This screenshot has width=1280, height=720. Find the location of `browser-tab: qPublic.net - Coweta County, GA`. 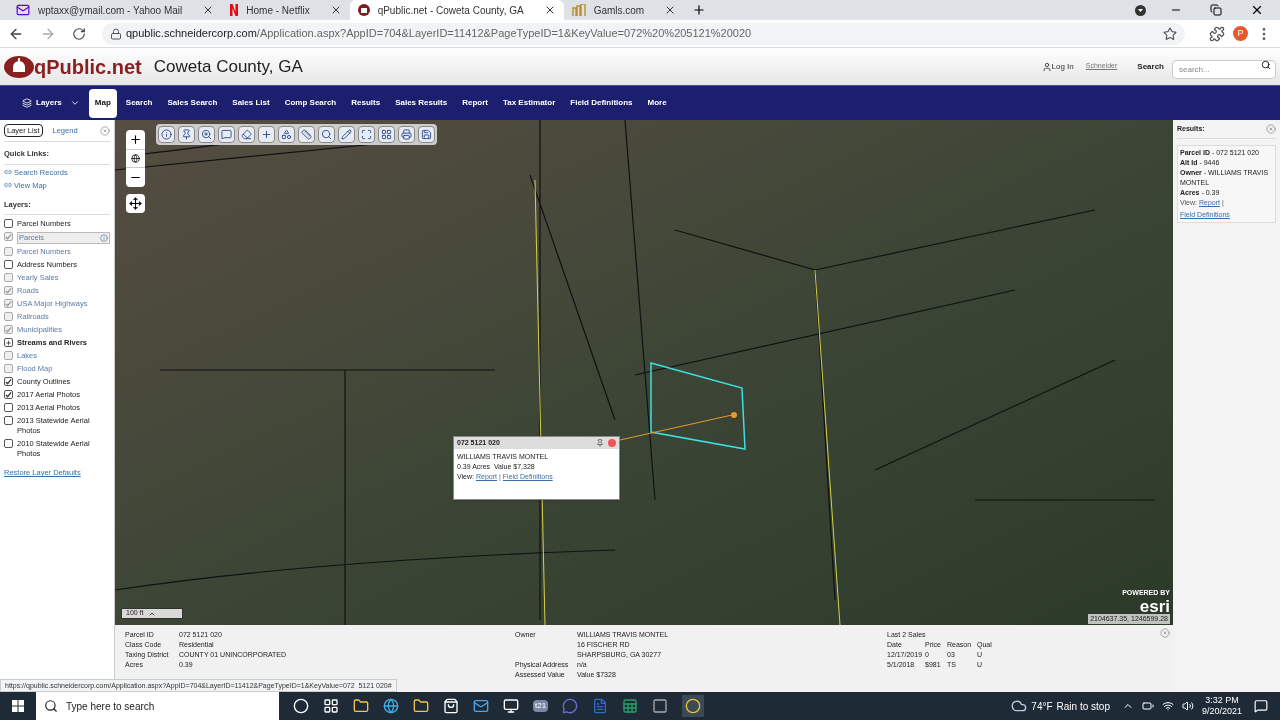

browser-tab: qPublic.net - Coweta County, GA is located at coordinates (456, 10).